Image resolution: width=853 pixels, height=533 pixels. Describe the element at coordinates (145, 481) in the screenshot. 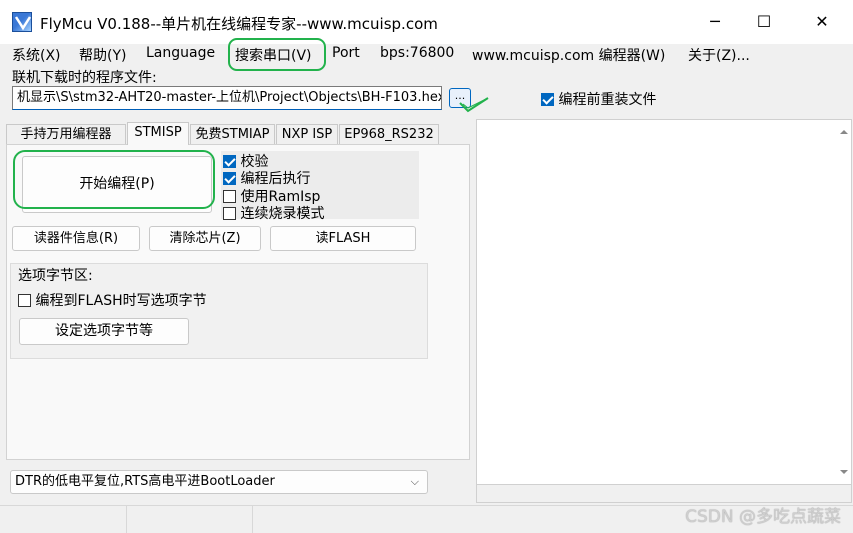

I see `reset-mode-value: DTR的低电平复位,RTS高电平进BootLoader` at that location.